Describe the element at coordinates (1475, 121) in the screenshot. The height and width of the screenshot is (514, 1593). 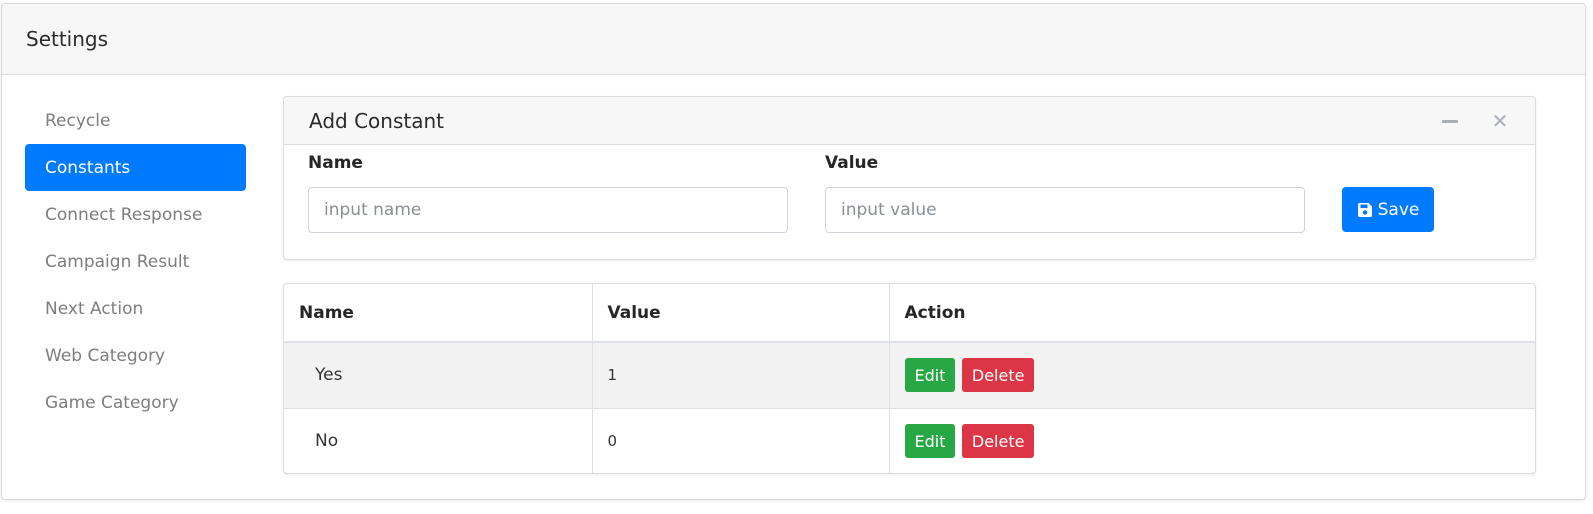
I see `panel-tools: ✕` at that location.